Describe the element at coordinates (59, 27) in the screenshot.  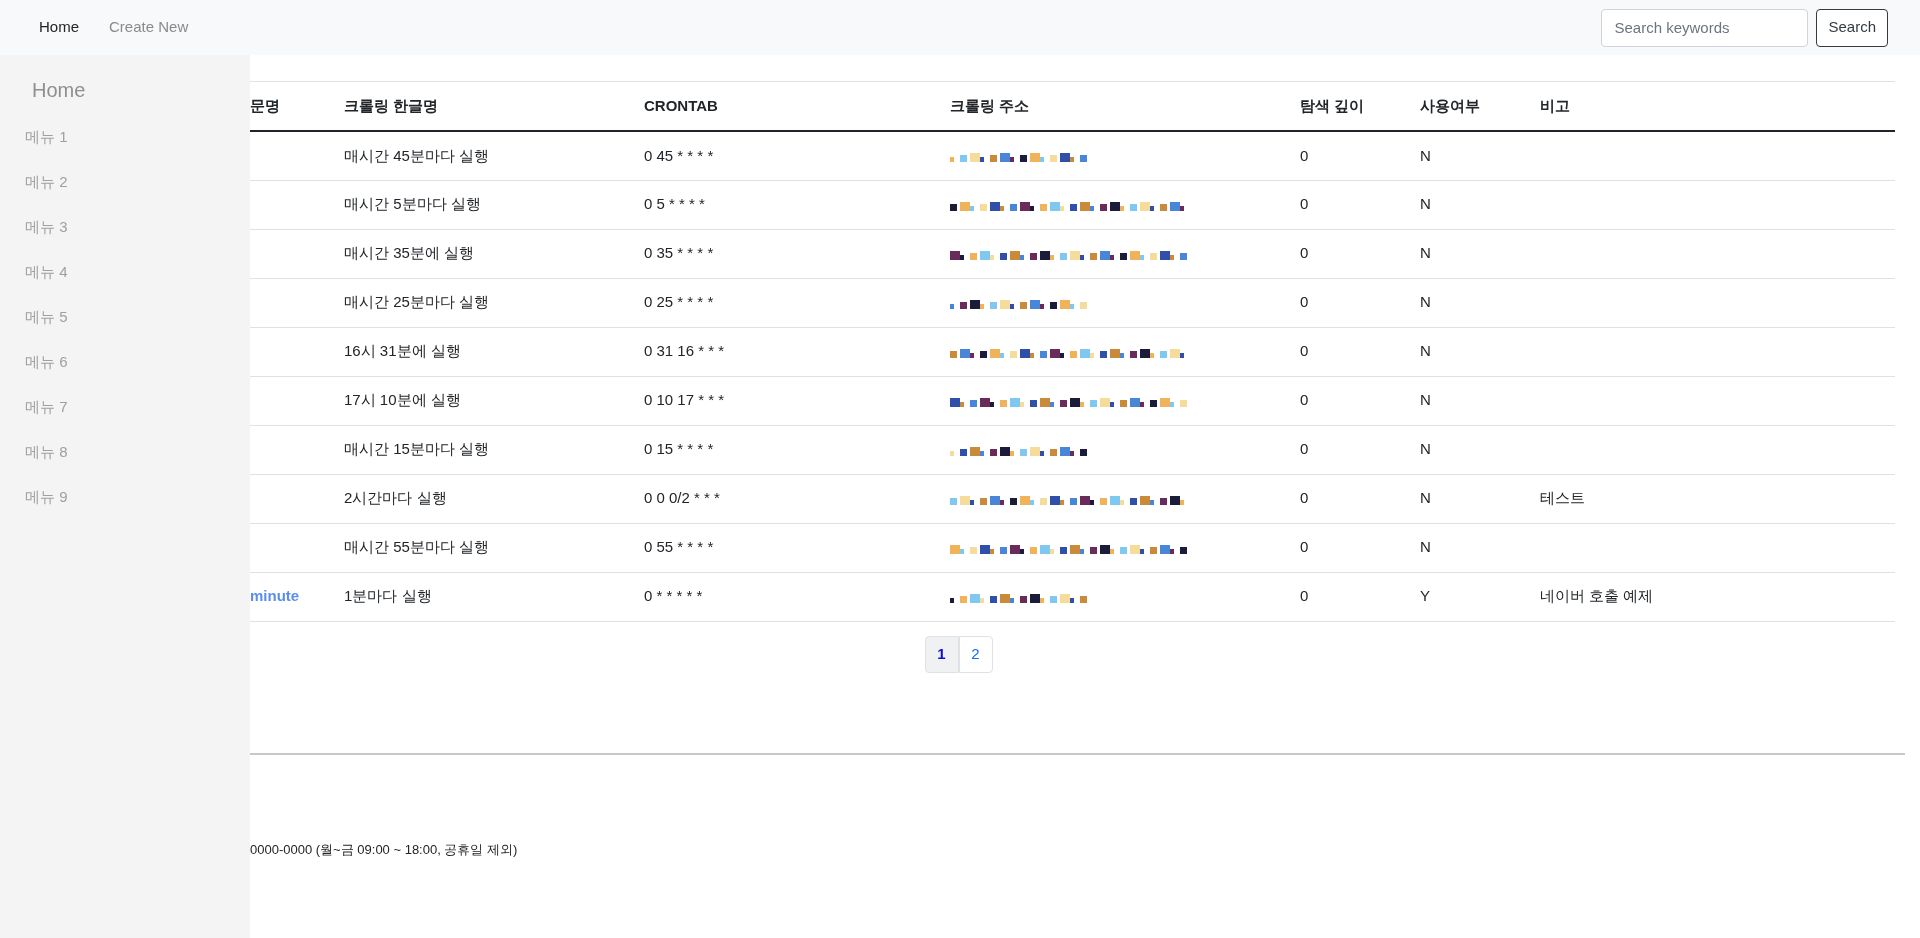
I see `nav-link: Home` at that location.